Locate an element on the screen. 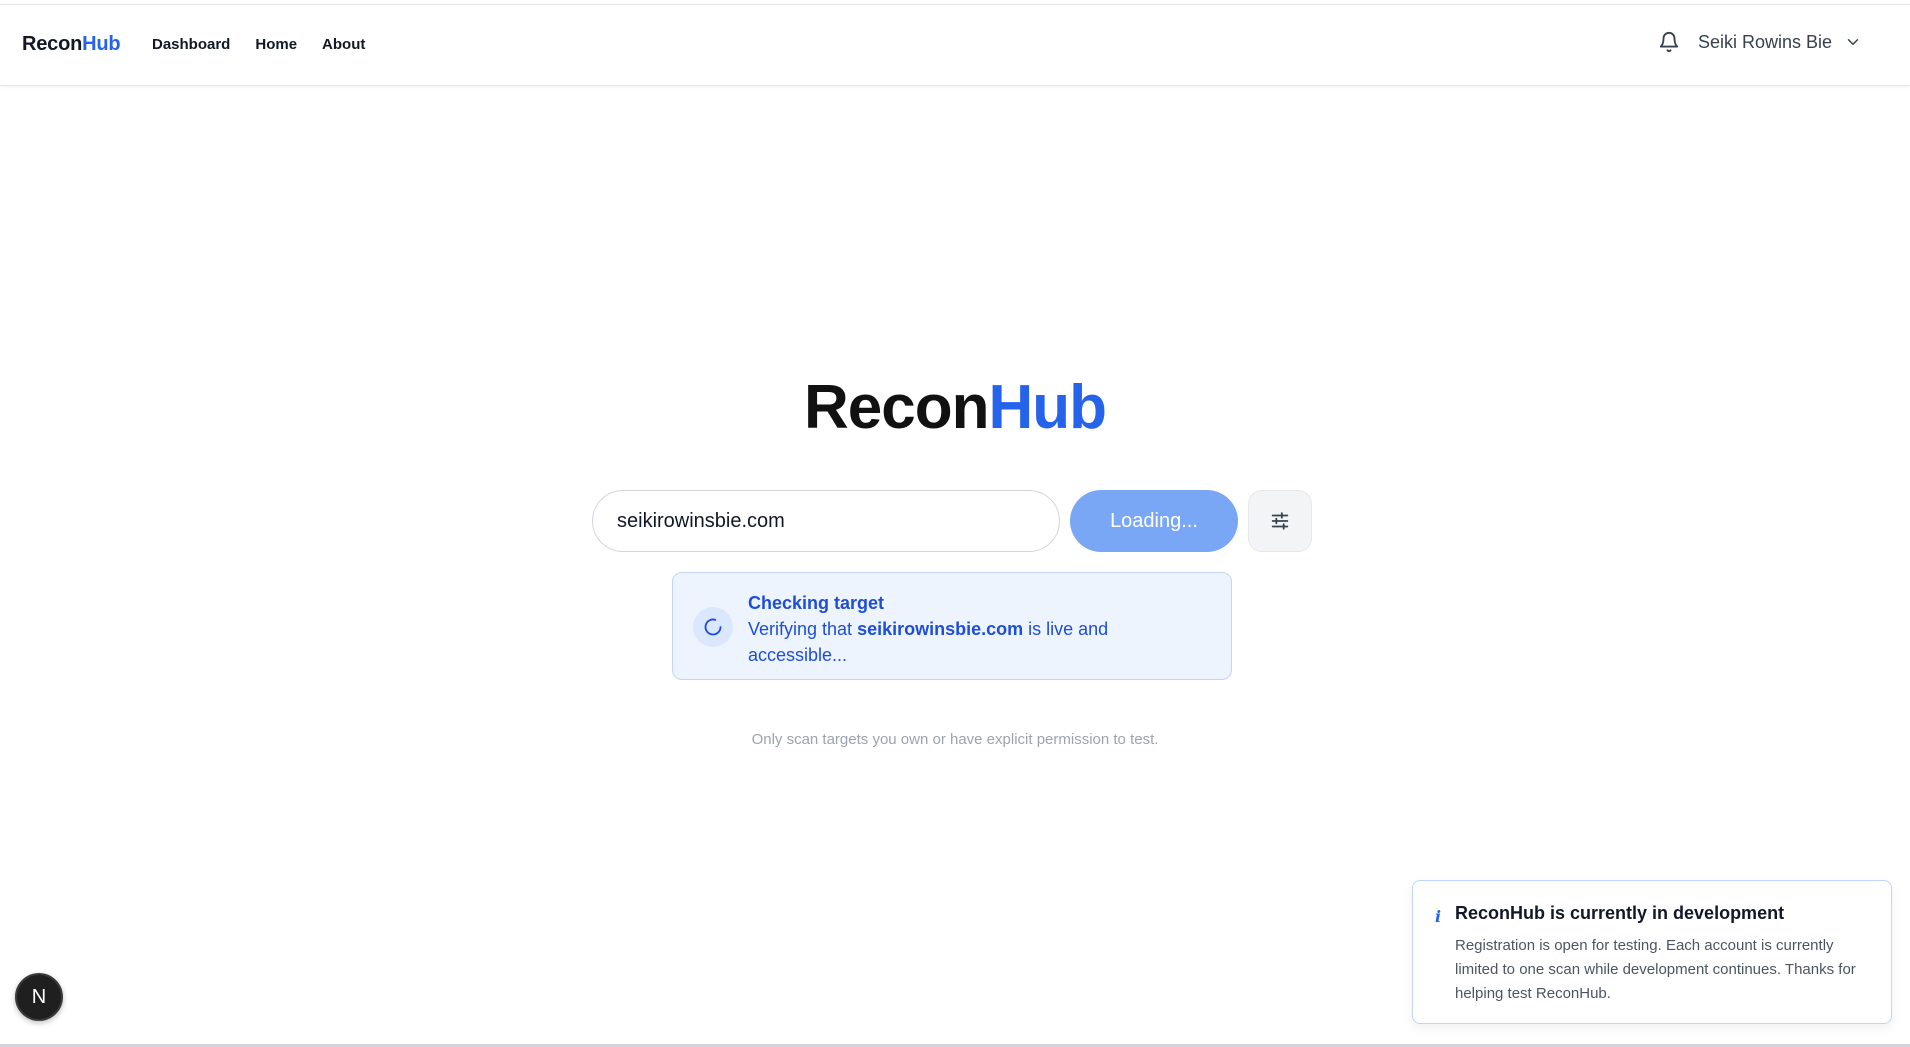 This screenshot has height=1047, width=1910. nav-links: Dashboard Home About is located at coordinates (258, 44).